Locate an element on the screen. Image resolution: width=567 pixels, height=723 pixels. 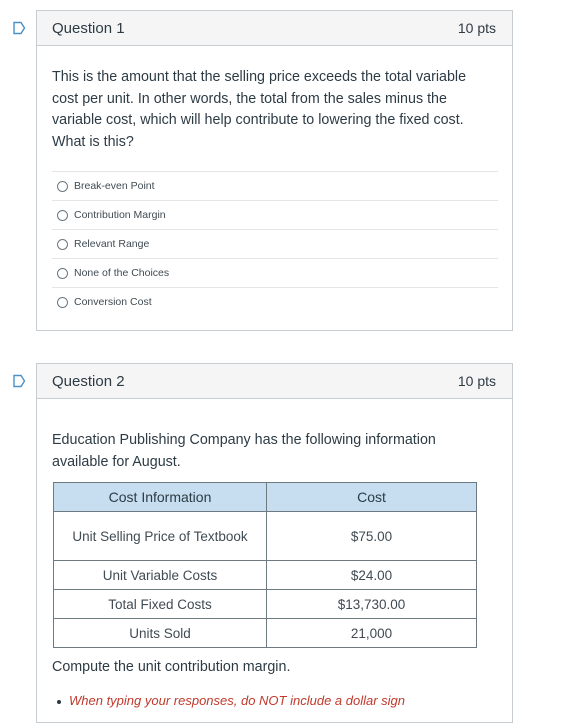
table-row: Unit Variable Costs $24.00 is located at coordinates (265, 575).